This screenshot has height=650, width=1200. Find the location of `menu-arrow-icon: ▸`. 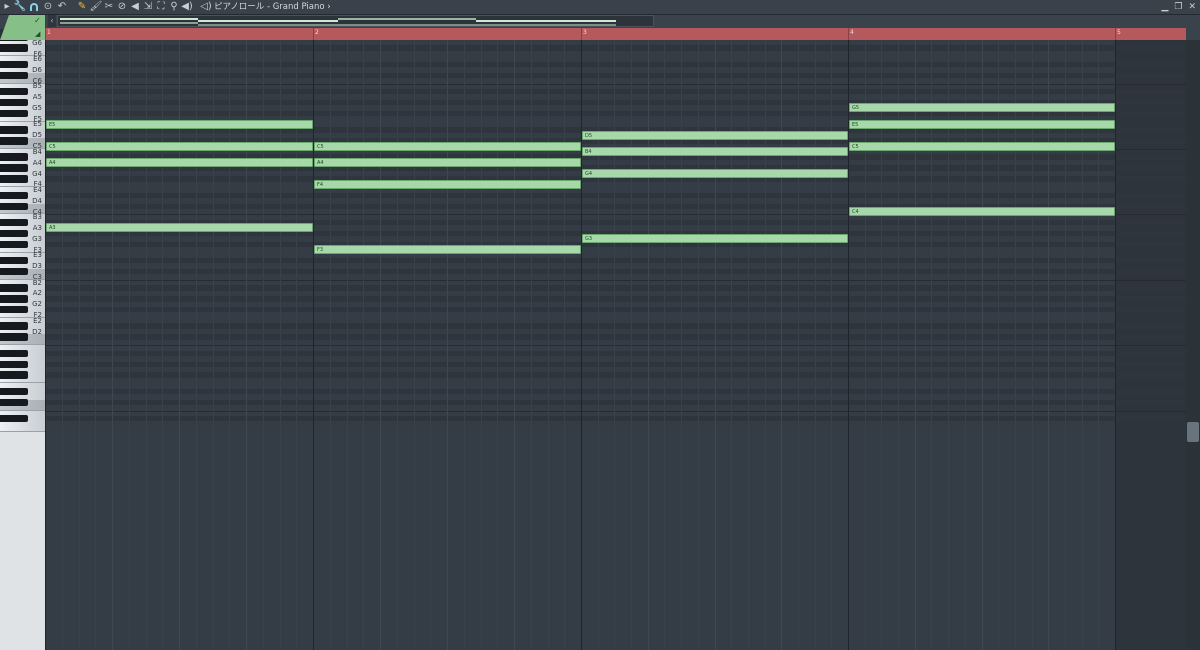

menu-arrow-icon: ▸ is located at coordinates (7, 7).